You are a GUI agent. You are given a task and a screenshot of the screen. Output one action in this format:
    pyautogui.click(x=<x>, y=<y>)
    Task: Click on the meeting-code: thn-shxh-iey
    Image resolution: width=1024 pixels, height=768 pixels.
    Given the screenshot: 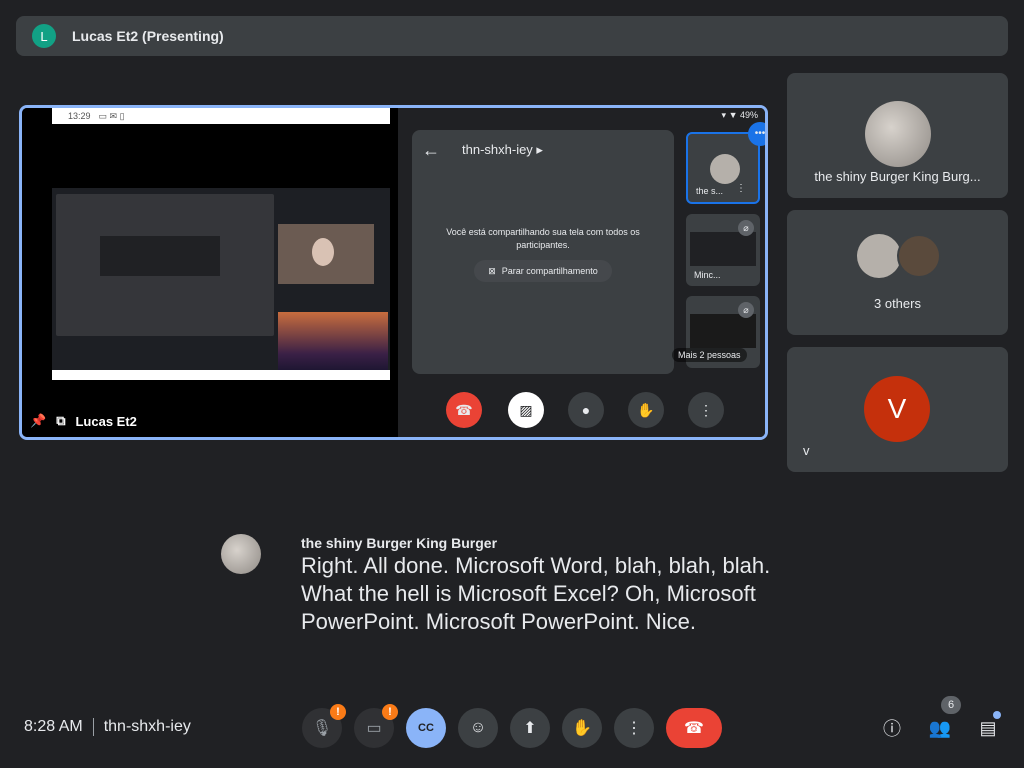 What is the action you would take?
    pyautogui.click(x=147, y=726)
    